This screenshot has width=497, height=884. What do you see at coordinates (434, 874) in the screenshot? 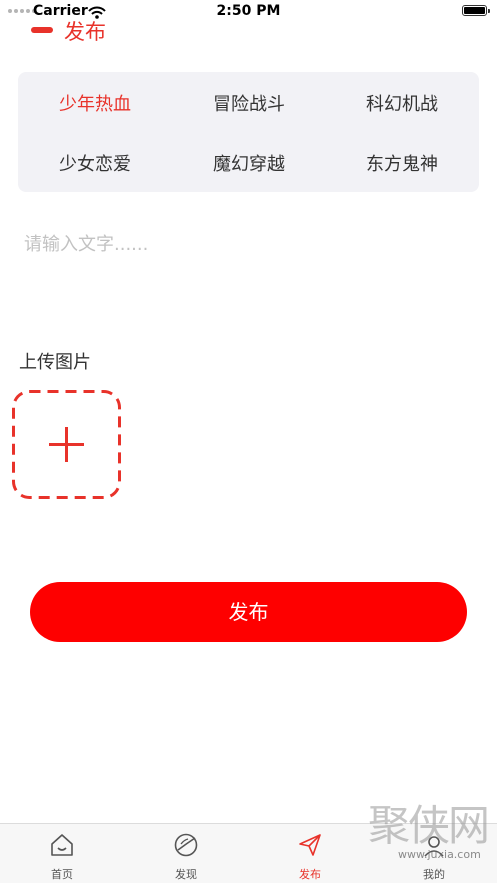
I see `tab-profile-label: 我的` at bounding box center [434, 874].